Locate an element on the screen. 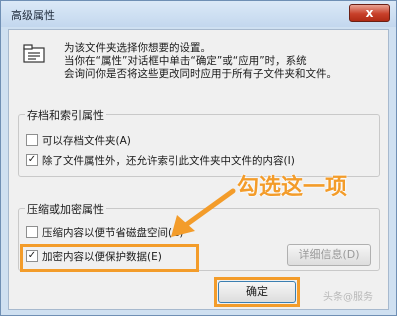 Image resolution: width=397 pixels, height=316 pixels. close-button: x is located at coordinates (369, 13).